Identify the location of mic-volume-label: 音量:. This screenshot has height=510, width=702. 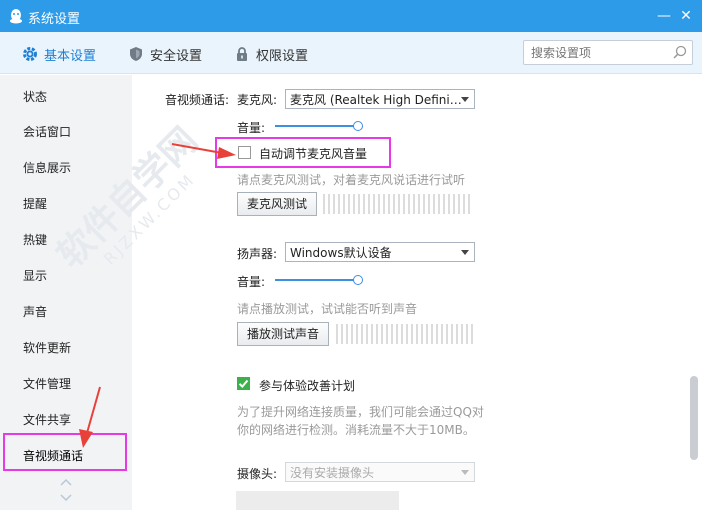
(251, 128).